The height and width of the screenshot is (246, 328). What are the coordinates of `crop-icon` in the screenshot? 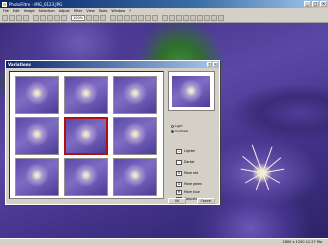 It's located at (193, 18).